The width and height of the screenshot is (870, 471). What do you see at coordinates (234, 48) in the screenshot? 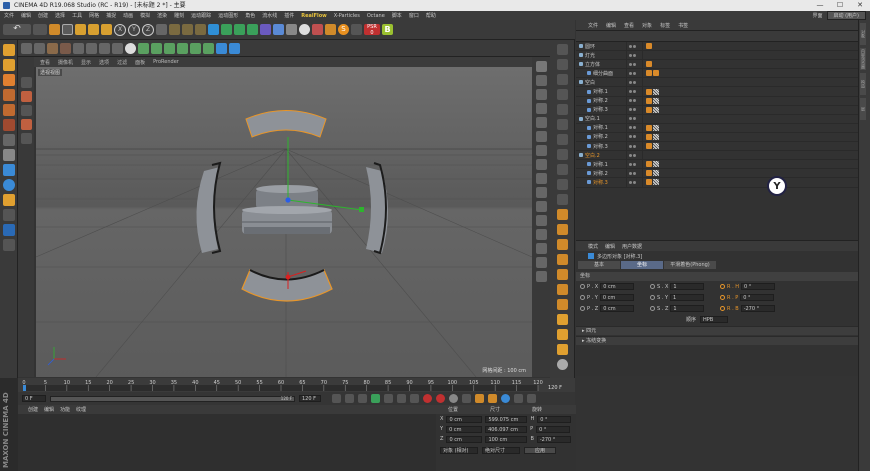
I see `function-icon` at bounding box center [234, 48].